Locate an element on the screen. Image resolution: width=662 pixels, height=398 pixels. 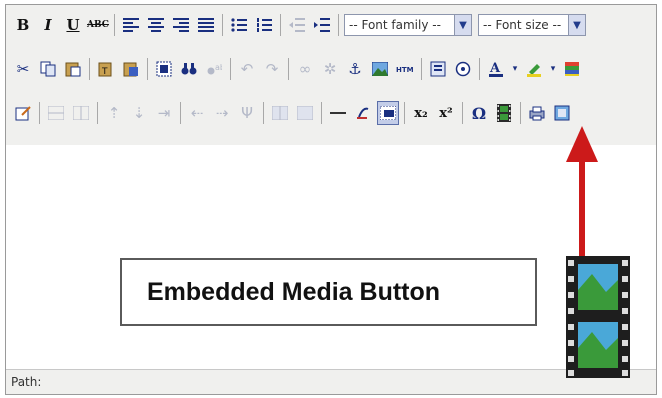
strikethrough-button: ABC is located at coordinates (98, 25).